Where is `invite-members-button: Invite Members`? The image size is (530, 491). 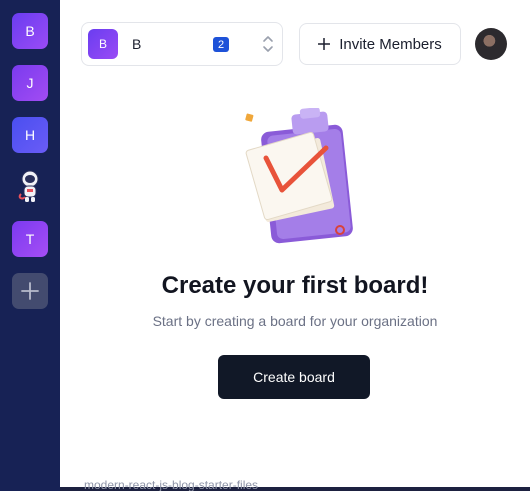 invite-members-button: Invite Members is located at coordinates (380, 44).